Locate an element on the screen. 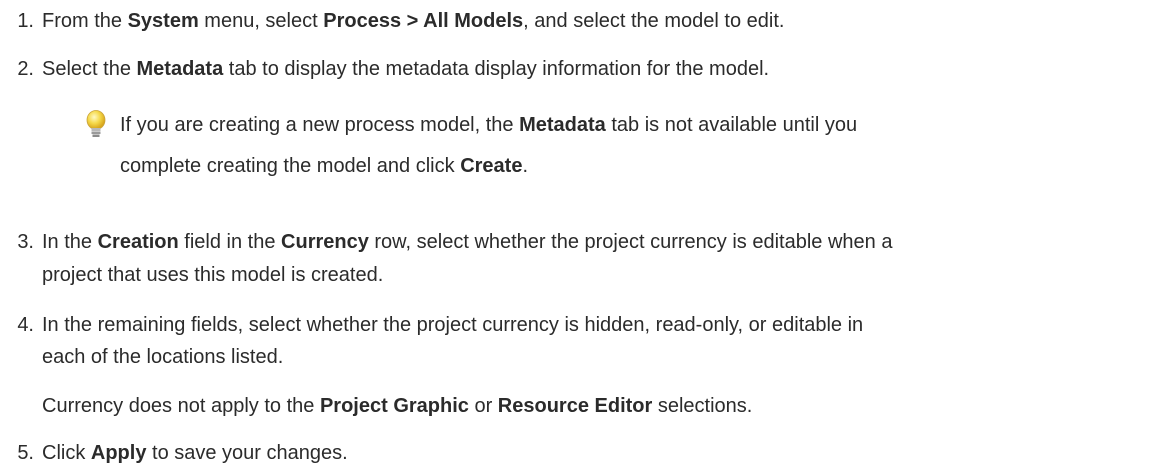 This screenshot has height=474, width=1172. step-3-line-2: project that uses this model is created. is located at coordinates (212, 275).